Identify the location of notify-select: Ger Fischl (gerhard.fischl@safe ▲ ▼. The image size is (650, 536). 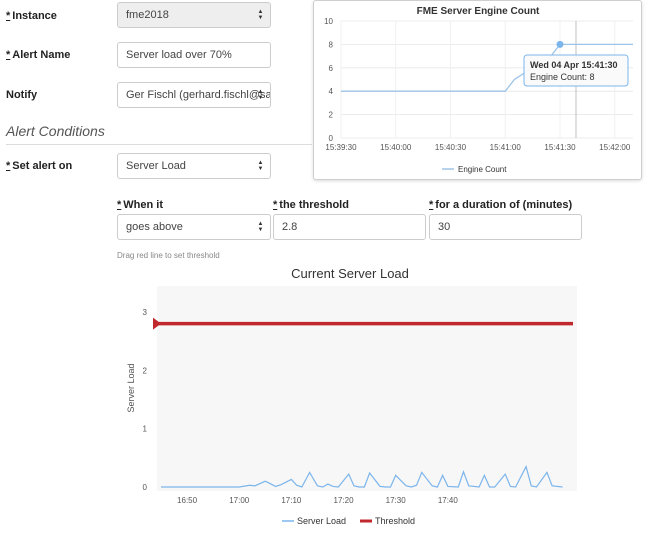
(194, 95).